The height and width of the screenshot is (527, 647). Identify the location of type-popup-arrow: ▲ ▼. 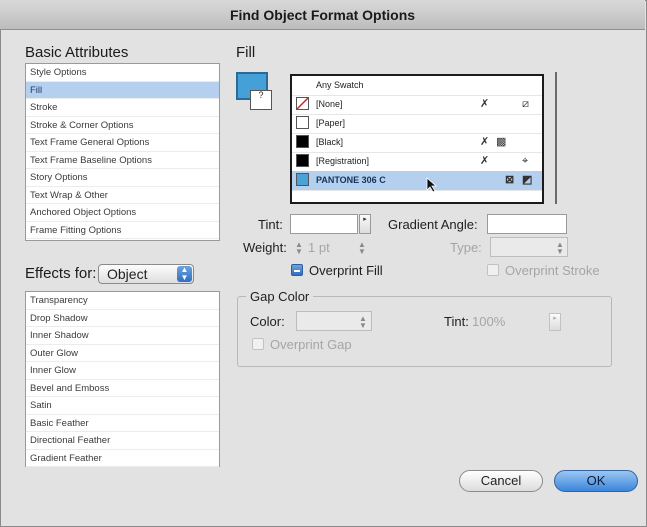
(560, 248).